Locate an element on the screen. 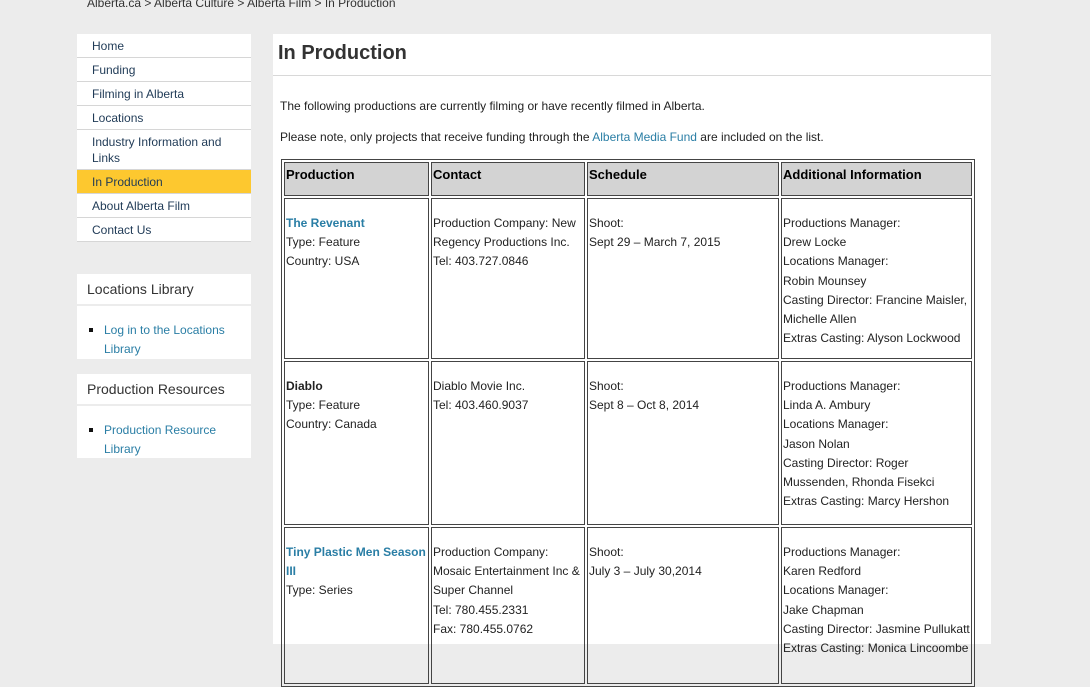 The height and width of the screenshot is (687, 1090). production-cell: Tiny Plastic Men Season III Type: Series is located at coordinates (356, 605).